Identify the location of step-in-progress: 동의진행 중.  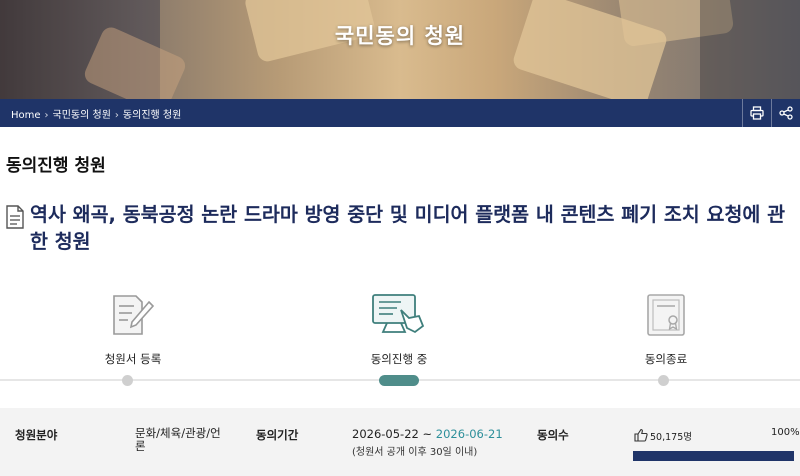
(399, 329).